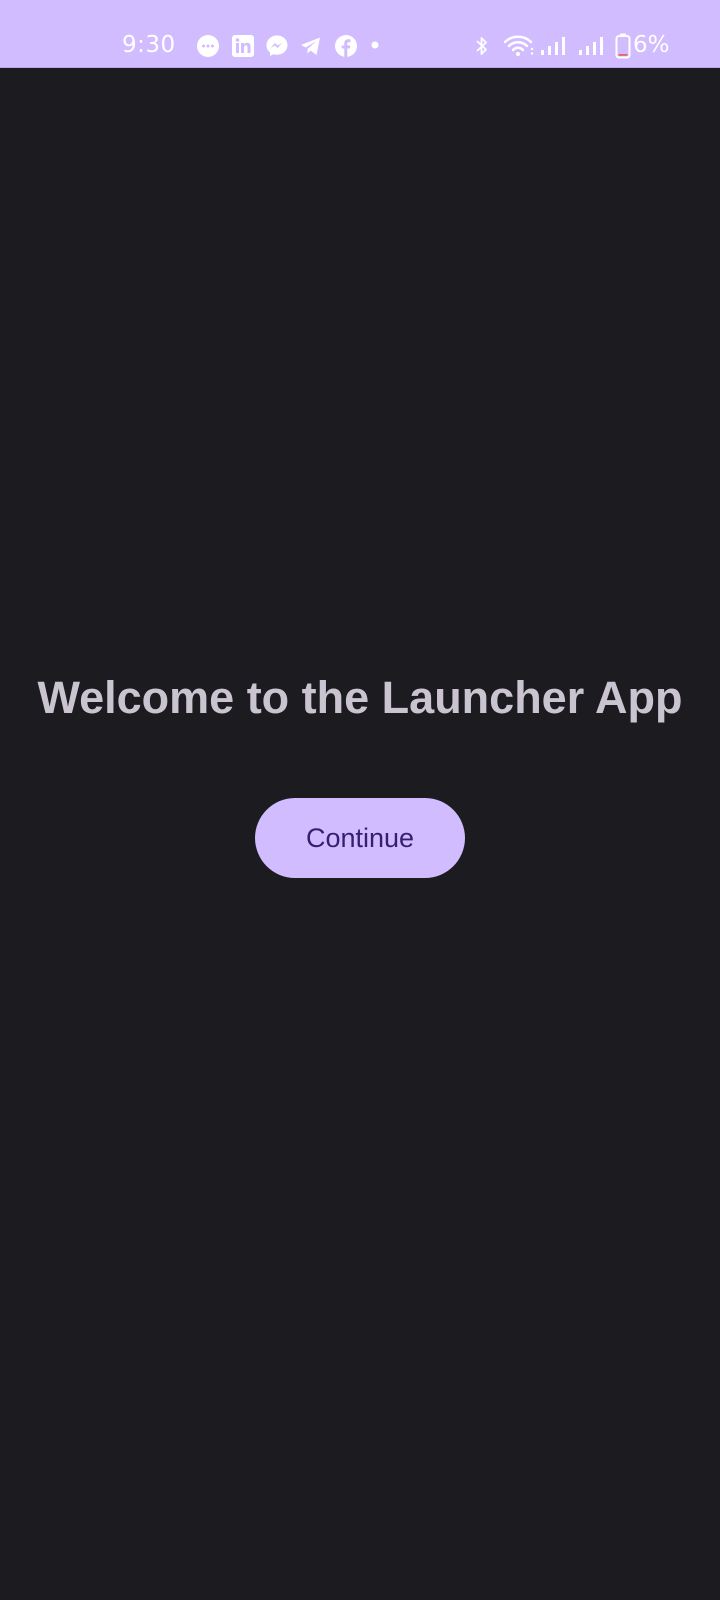 This screenshot has width=720, height=1600. What do you see at coordinates (243, 46) in the screenshot?
I see `linkedin-icon` at bounding box center [243, 46].